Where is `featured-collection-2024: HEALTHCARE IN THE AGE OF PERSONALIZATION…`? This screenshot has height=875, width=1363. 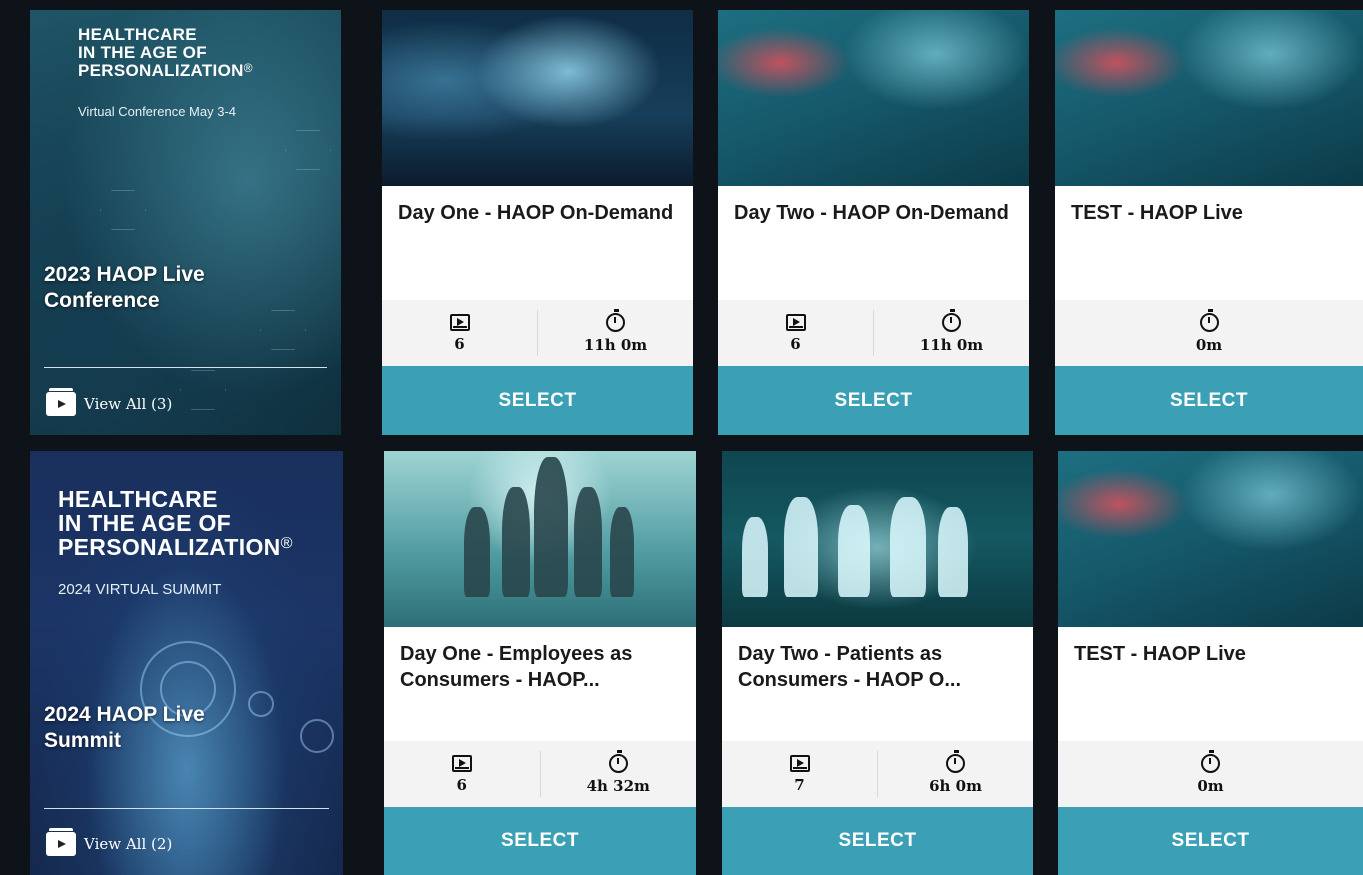
featured-collection-2024: HEALTHCARE IN THE AGE OF PERSONALIZATION… is located at coordinates (186, 663).